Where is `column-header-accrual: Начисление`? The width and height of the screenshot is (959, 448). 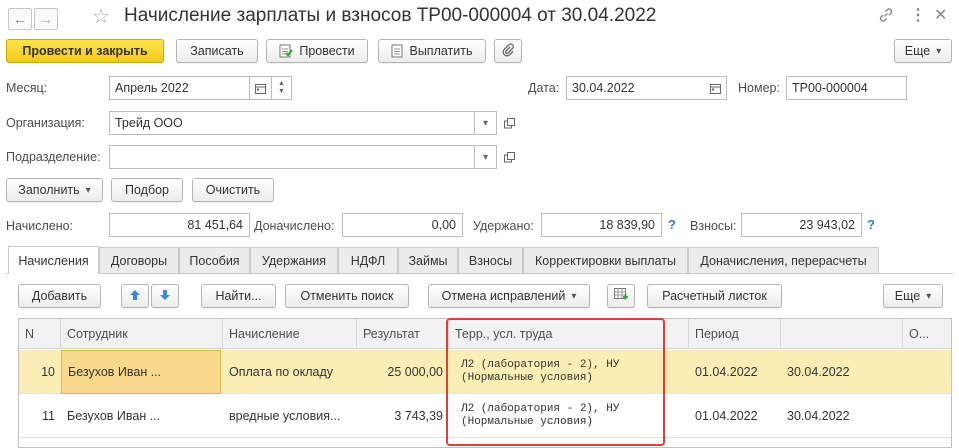
column-header-accrual: Начисление is located at coordinates (290, 334).